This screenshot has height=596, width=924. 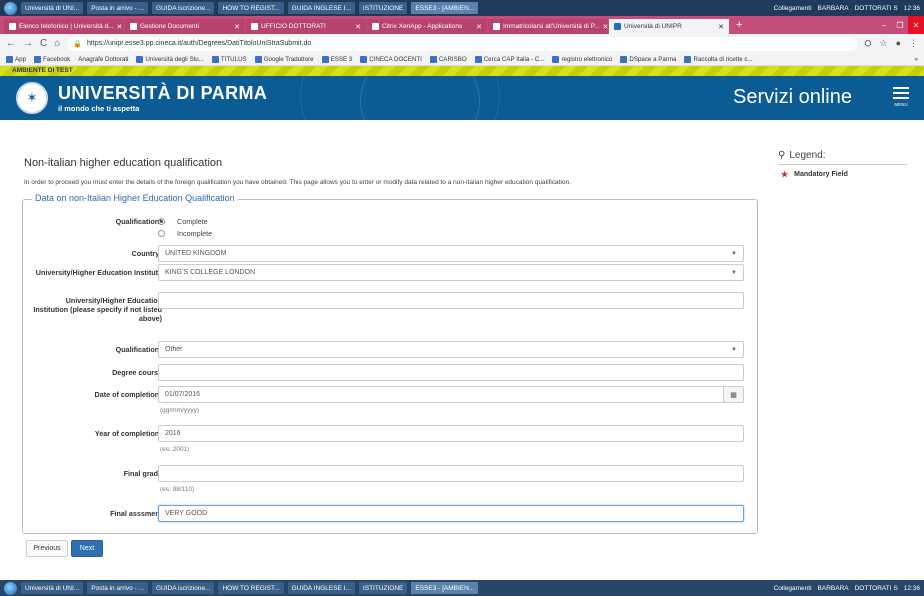 I want to click on next-button: Next, so click(x=87, y=548).